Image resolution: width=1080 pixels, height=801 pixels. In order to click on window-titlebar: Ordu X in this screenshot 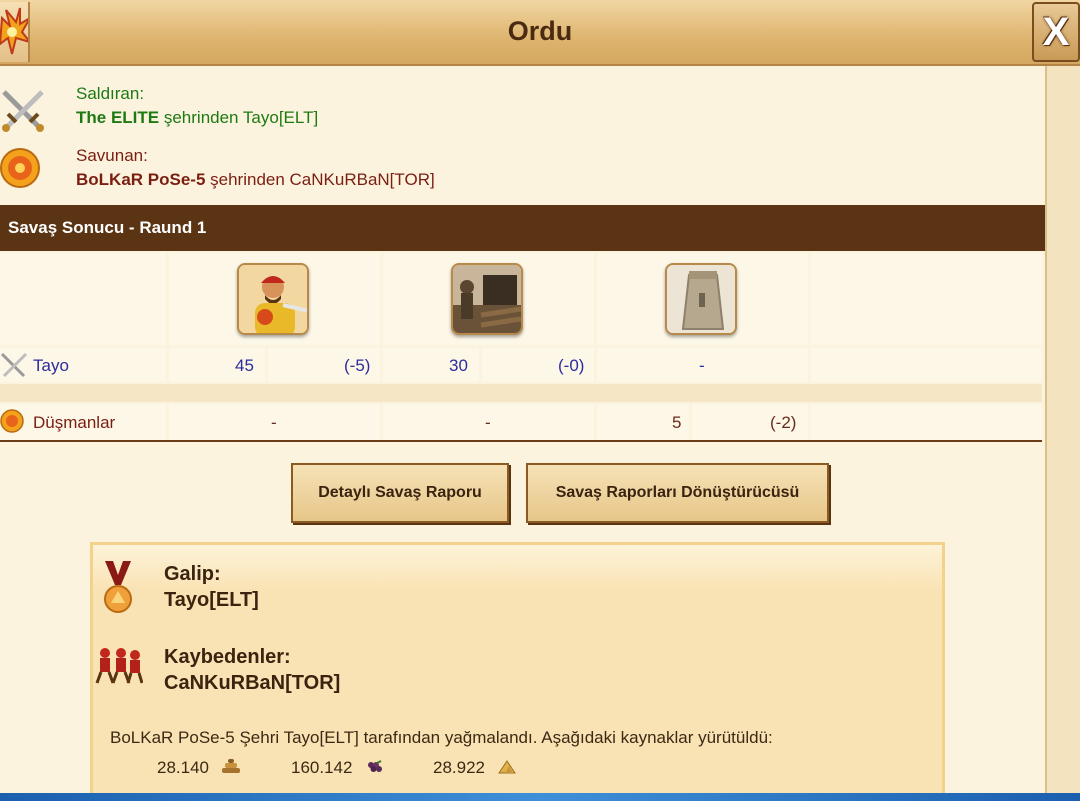, I will do `click(540, 33)`.